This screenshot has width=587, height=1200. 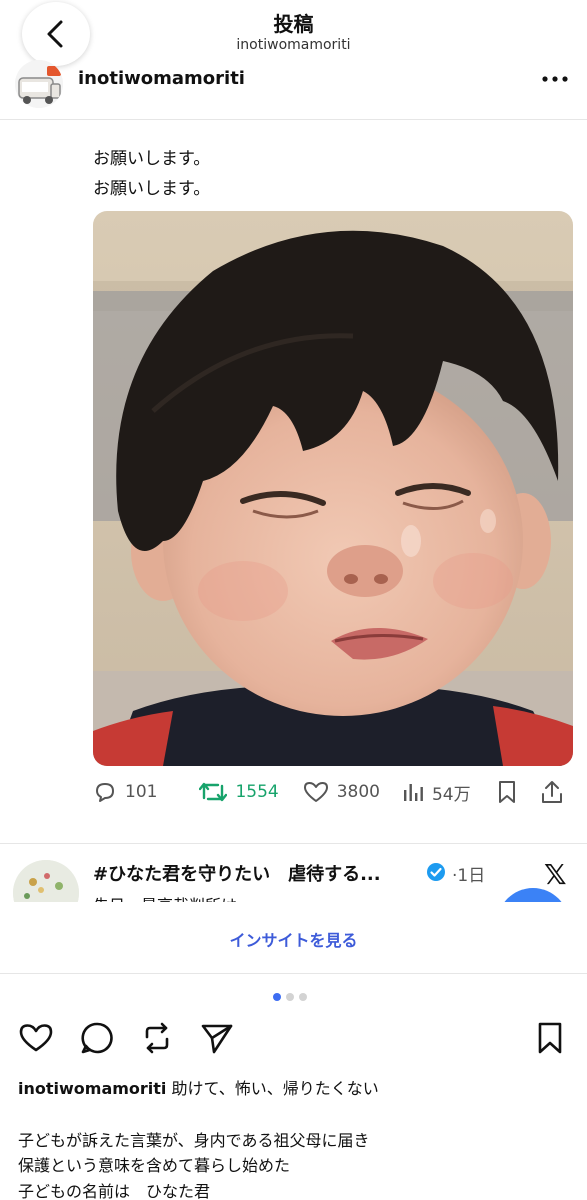 What do you see at coordinates (293, 939) in the screenshot?
I see `view-insights-link: インサイトを見る` at bounding box center [293, 939].